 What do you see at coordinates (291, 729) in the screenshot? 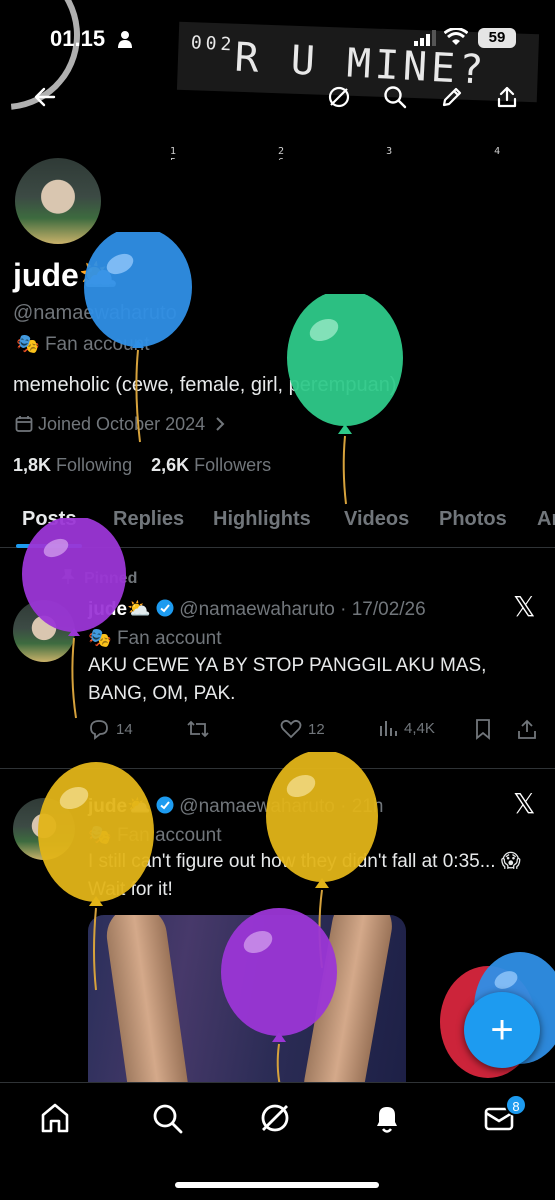
I see `heart-icon` at bounding box center [291, 729].